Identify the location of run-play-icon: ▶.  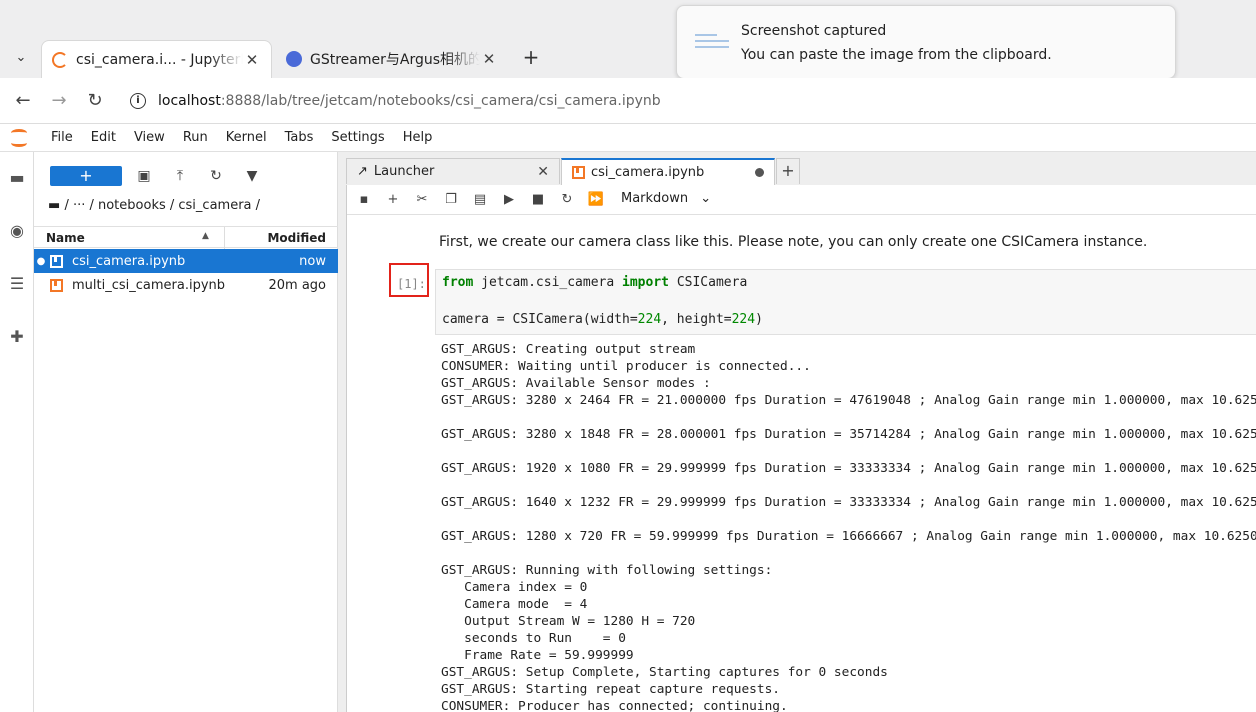
(509, 200).